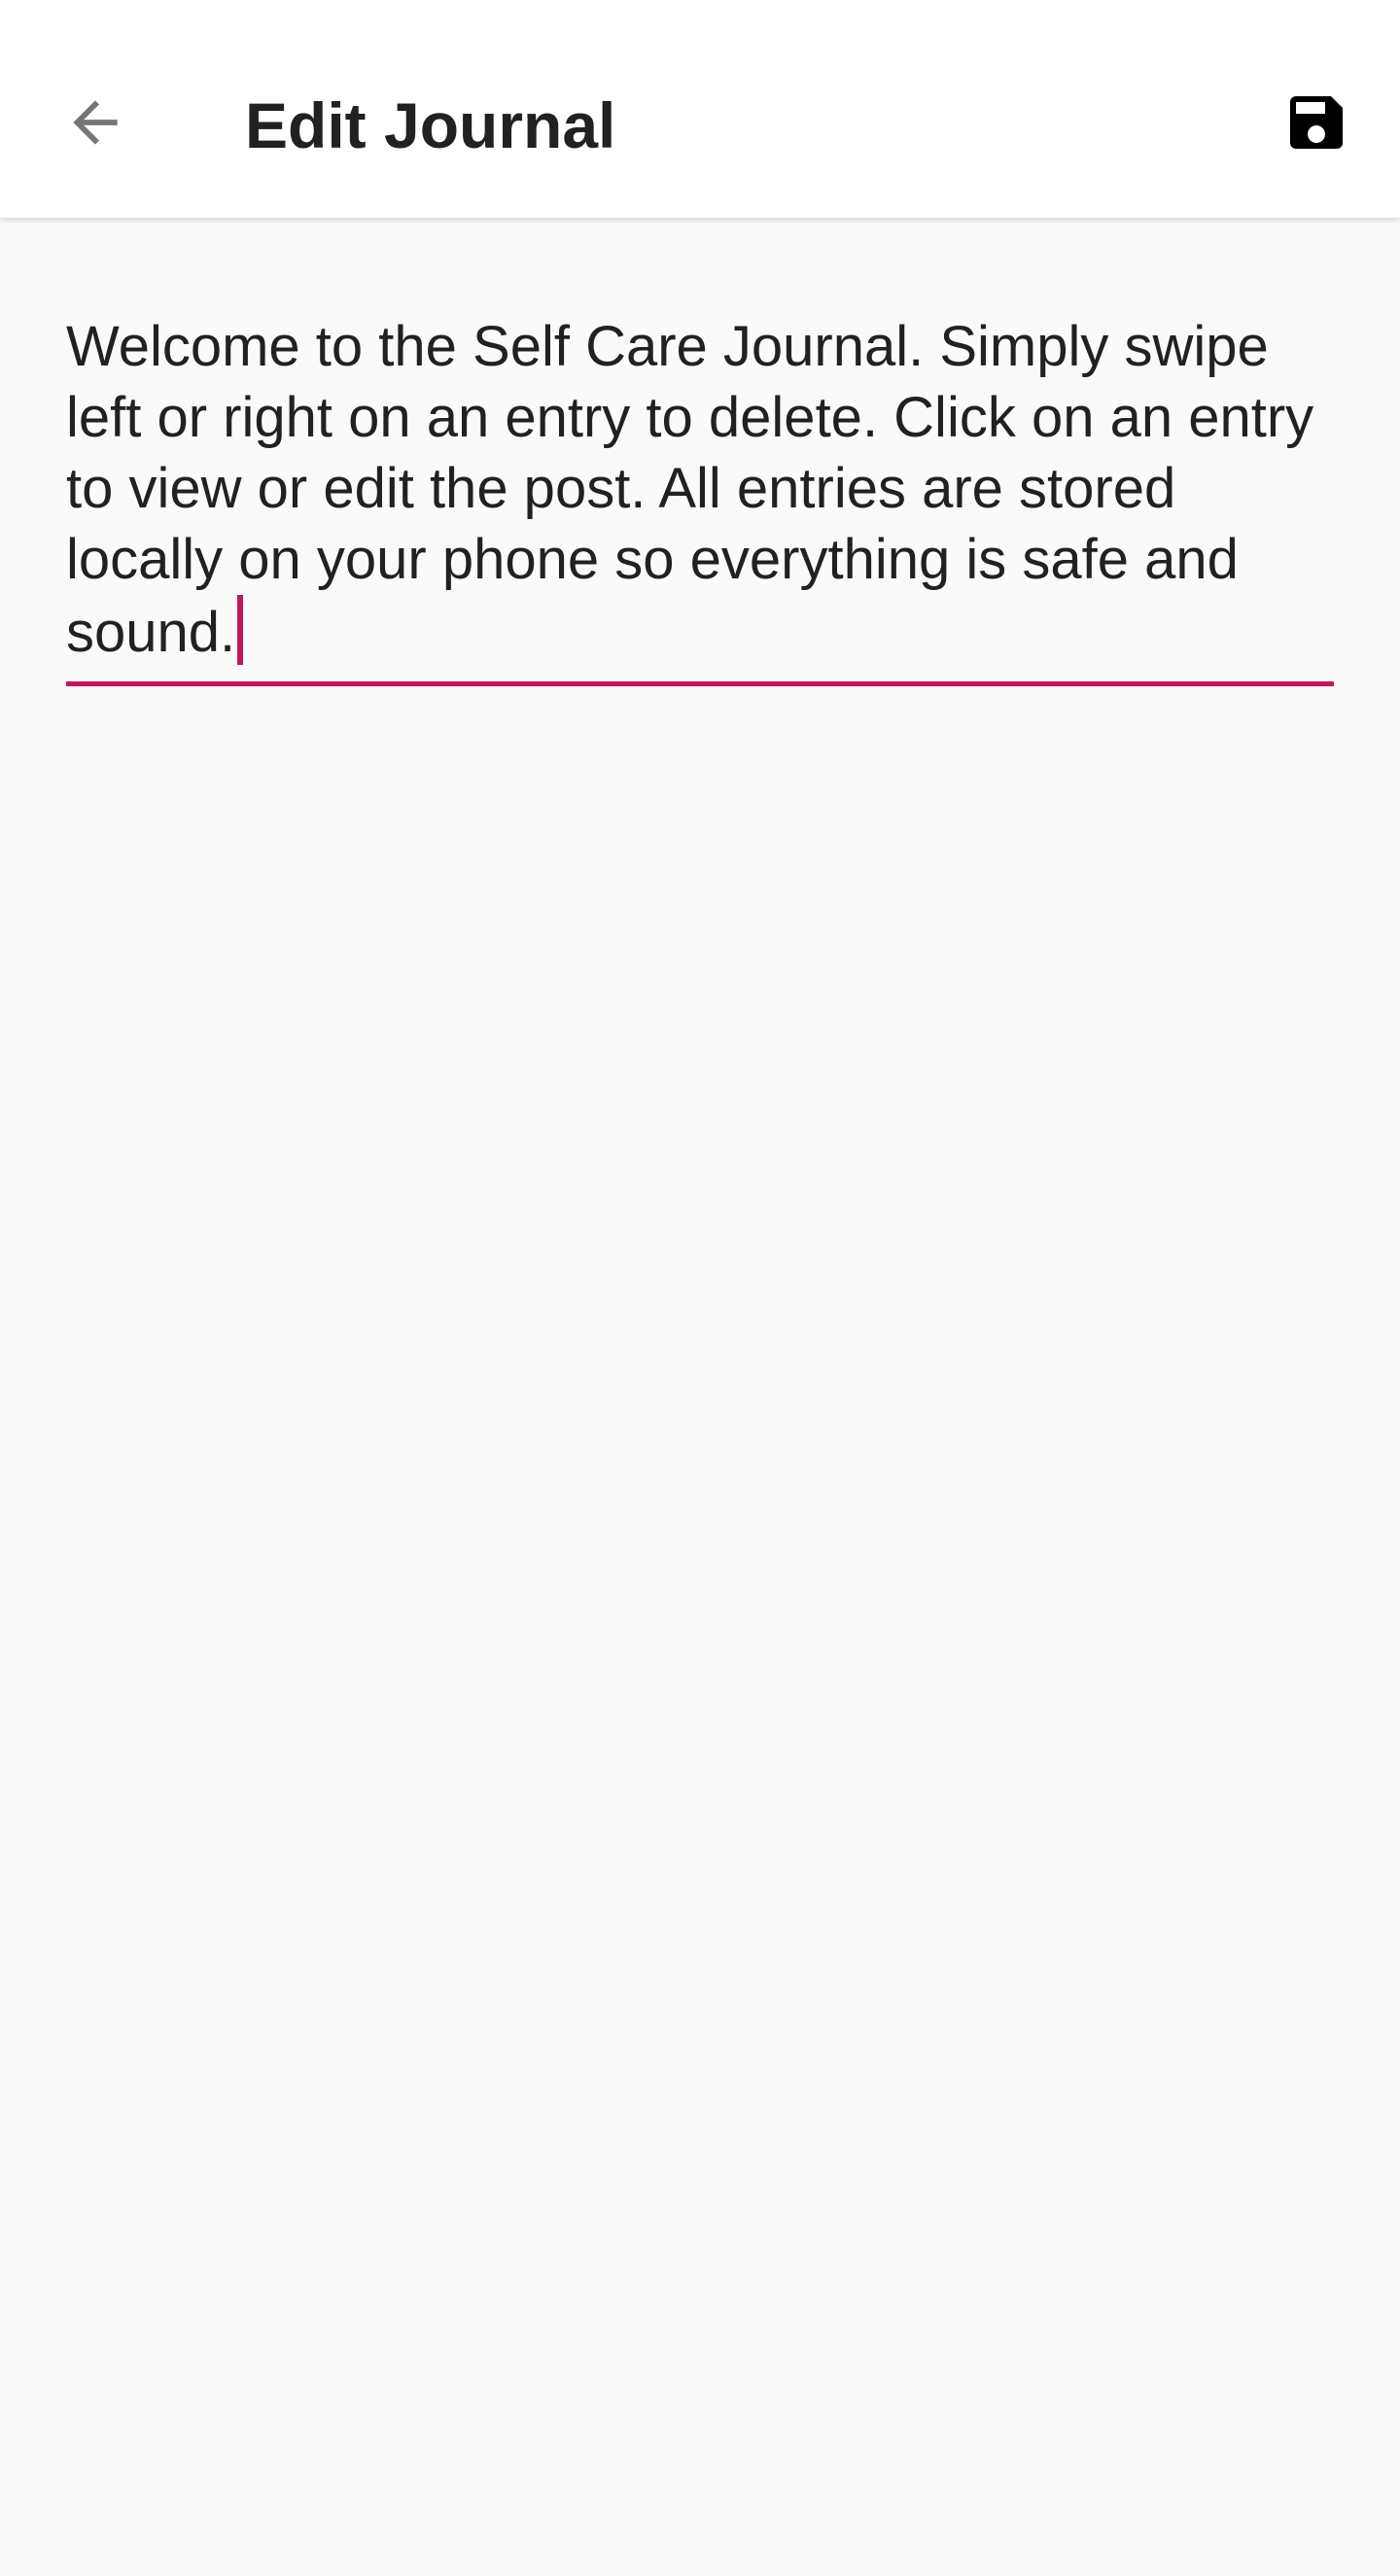  I want to click on back-button, so click(95, 123).